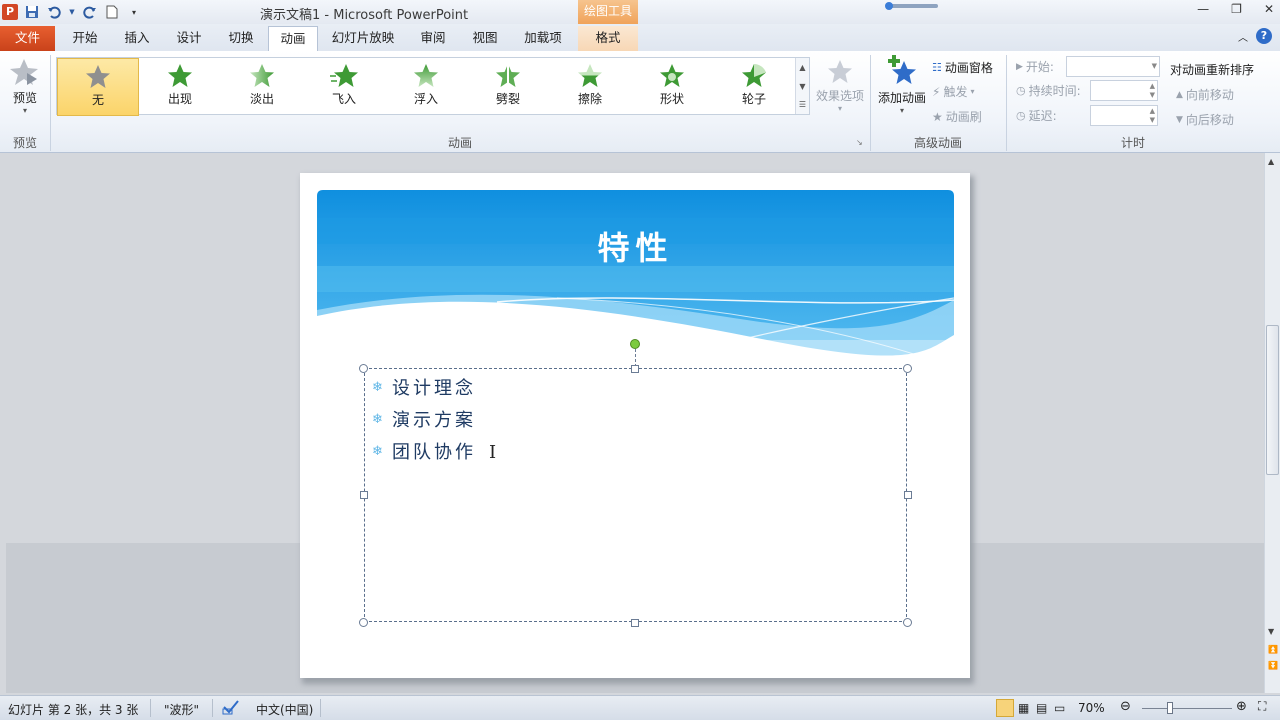 The height and width of the screenshot is (720, 1280). What do you see at coordinates (363, 38) in the screenshot?
I see `tab-slideshow: 幻灯片放映` at bounding box center [363, 38].